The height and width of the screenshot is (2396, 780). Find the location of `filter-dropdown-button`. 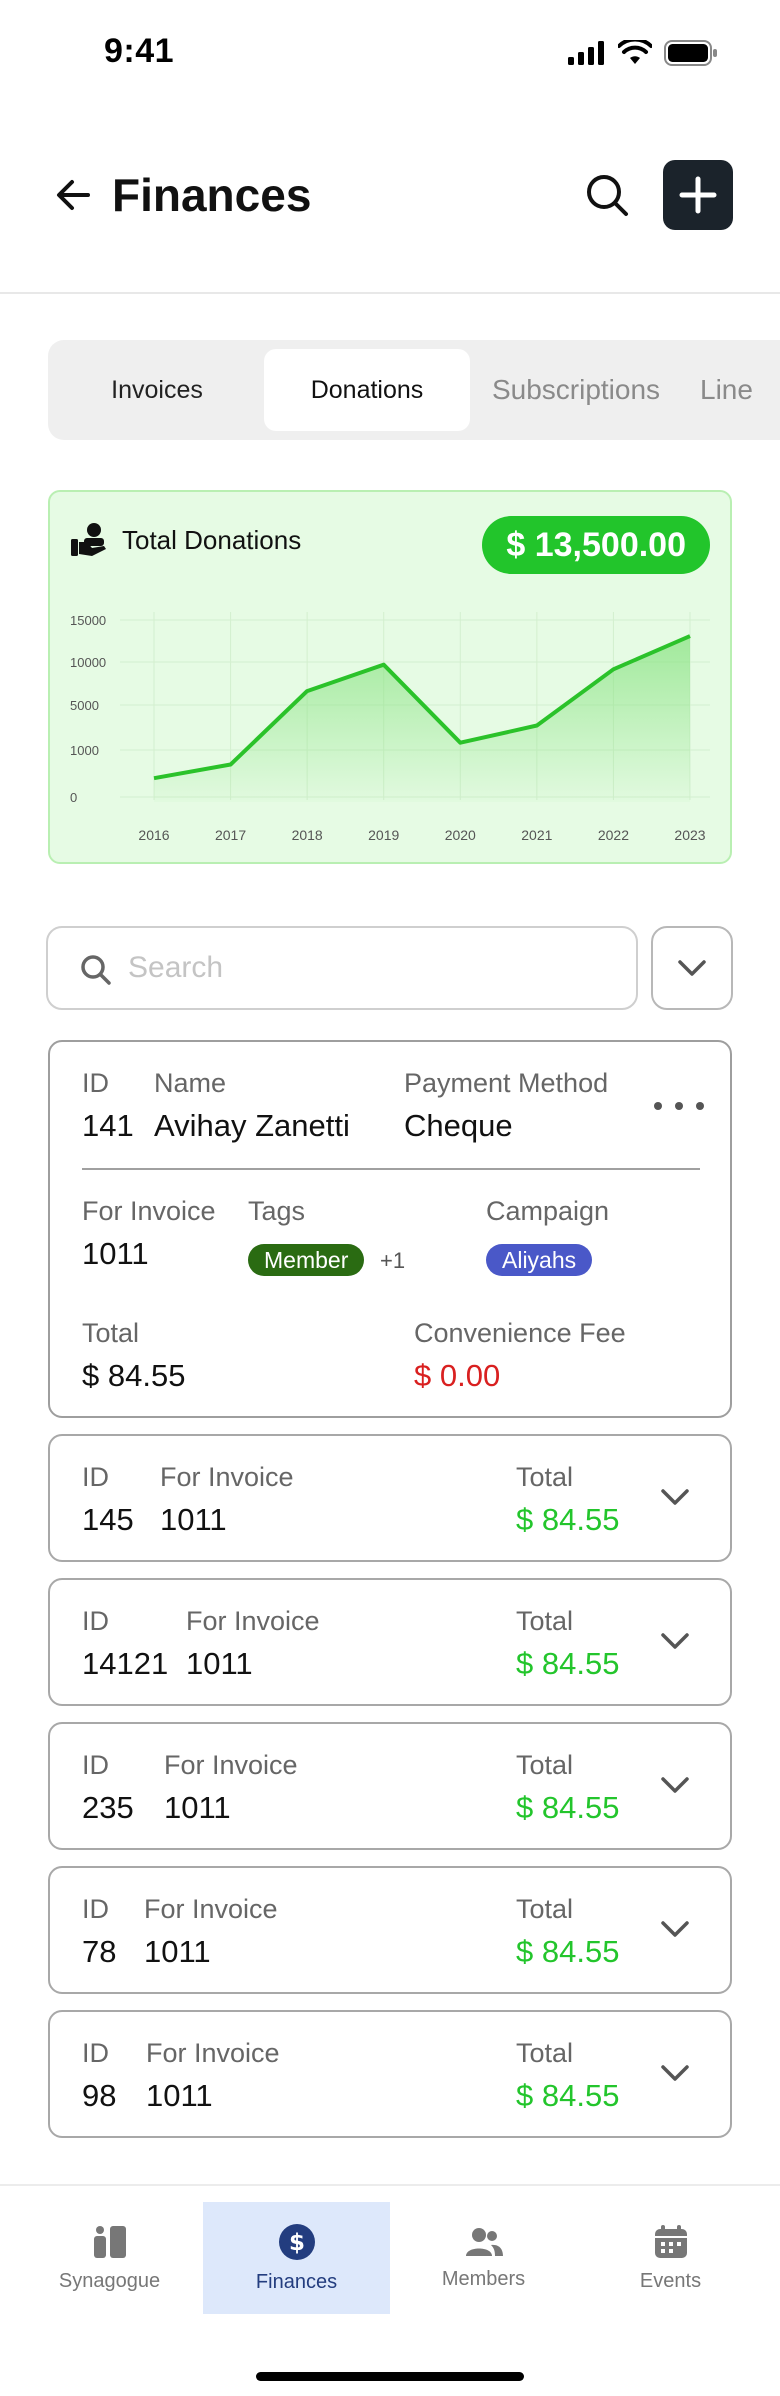

filter-dropdown-button is located at coordinates (692, 968).